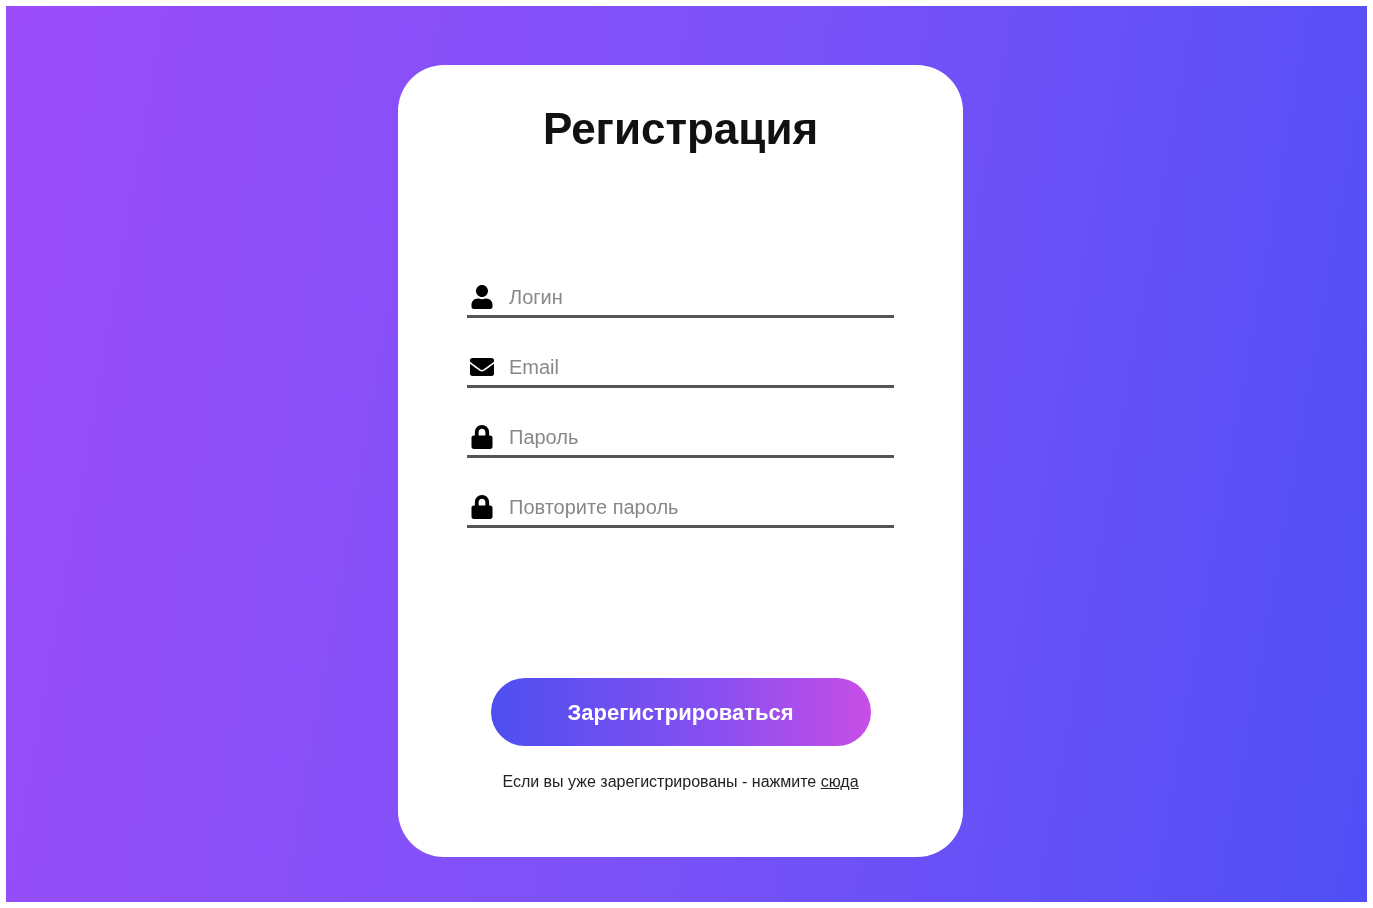 This screenshot has height=908, width=1373. What do you see at coordinates (839, 781) in the screenshot?
I see `login-link: сюда` at bounding box center [839, 781].